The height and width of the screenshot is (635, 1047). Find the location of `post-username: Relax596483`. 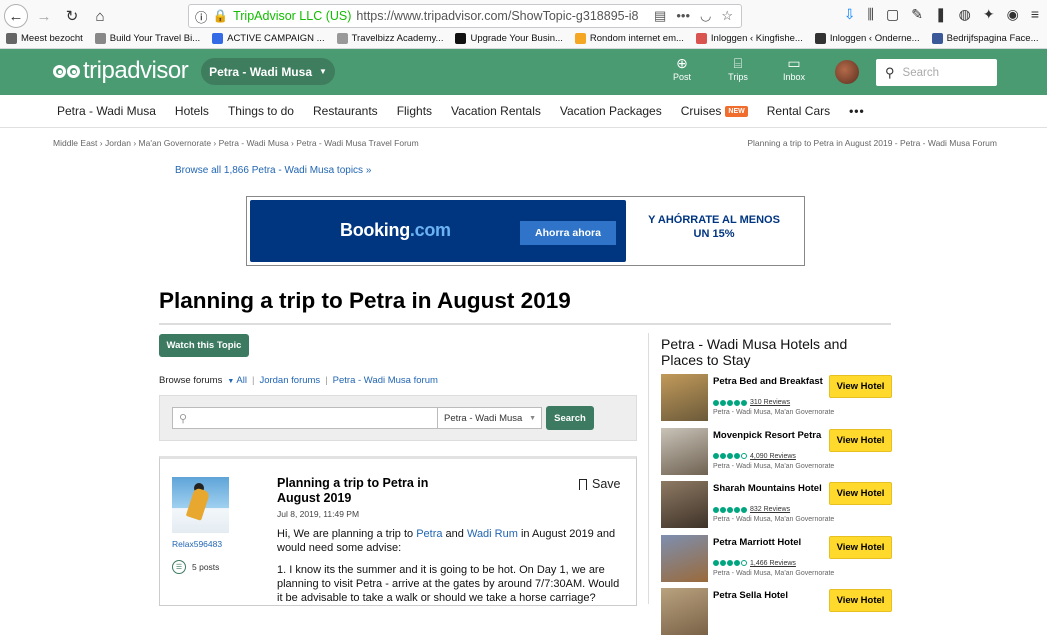

post-username: Relax596483 is located at coordinates (197, 544).